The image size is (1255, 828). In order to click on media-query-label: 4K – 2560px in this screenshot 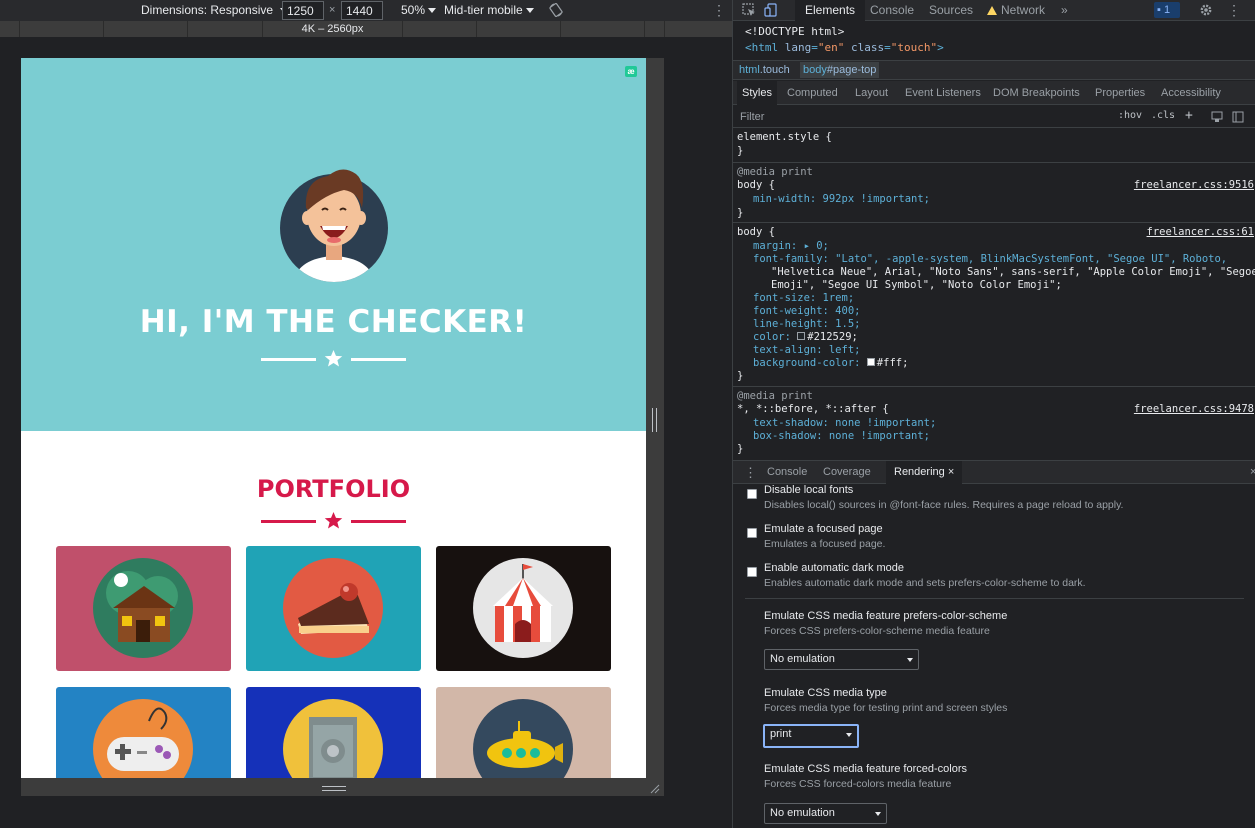, I will do `click(332, 29)`.